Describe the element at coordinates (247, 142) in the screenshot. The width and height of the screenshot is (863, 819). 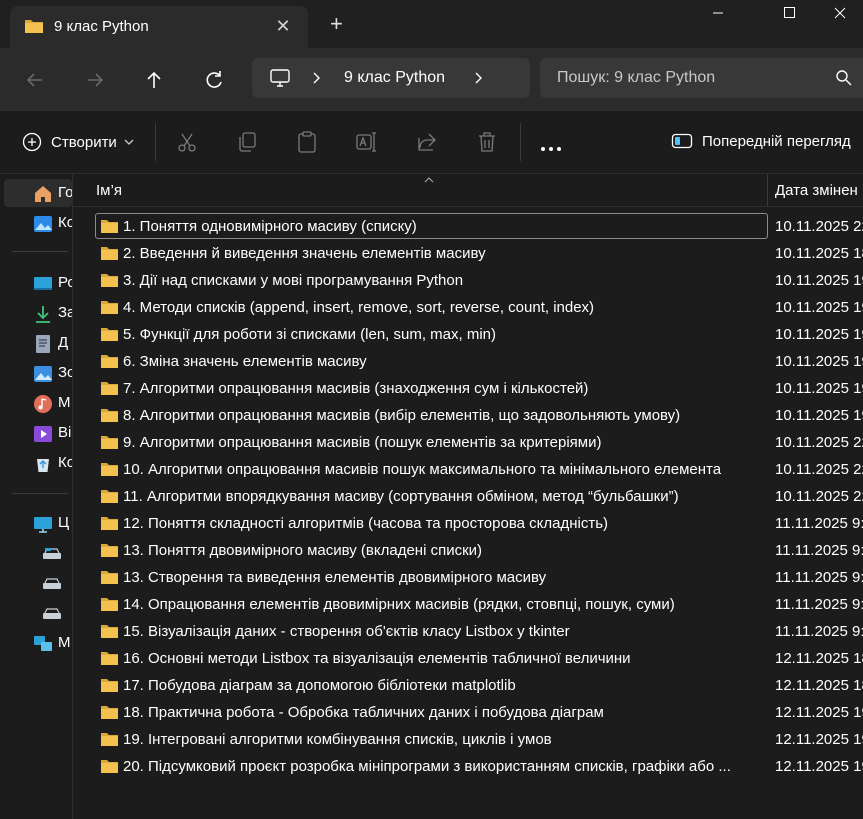
I see `copy-button` at that location.